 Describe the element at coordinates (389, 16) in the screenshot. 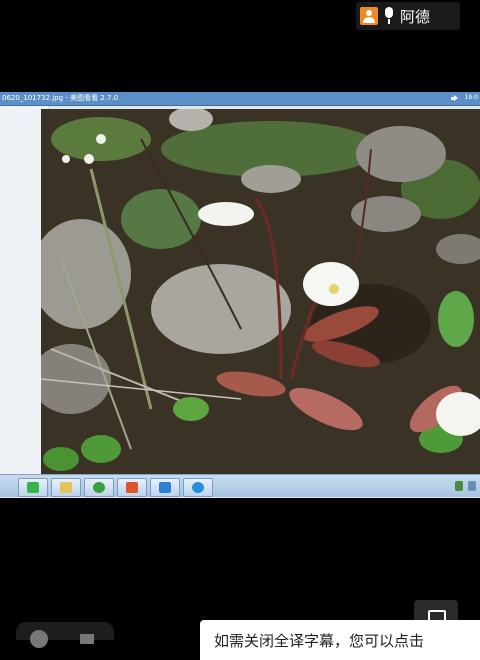

I see `microphone-icon` at that location.